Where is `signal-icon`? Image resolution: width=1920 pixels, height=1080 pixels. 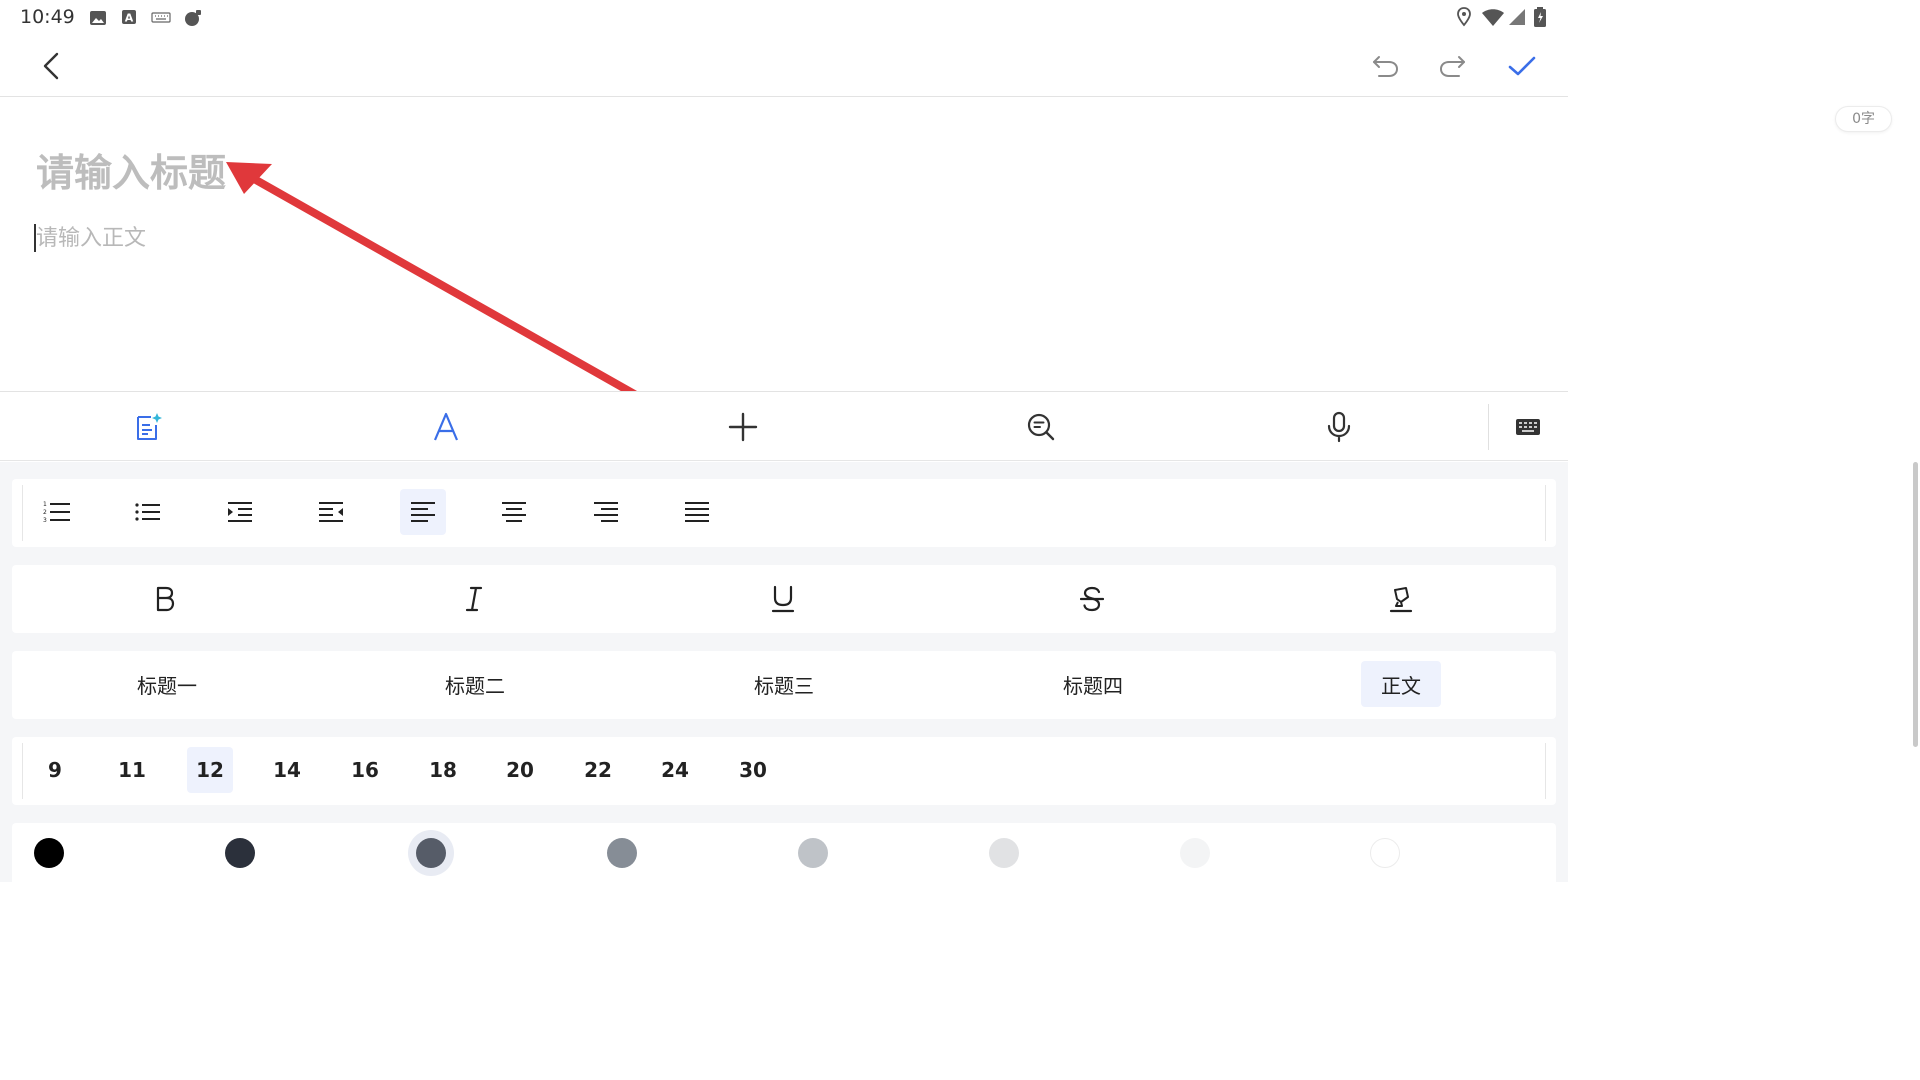
signal-icon is located at coordinates (1517, 17).